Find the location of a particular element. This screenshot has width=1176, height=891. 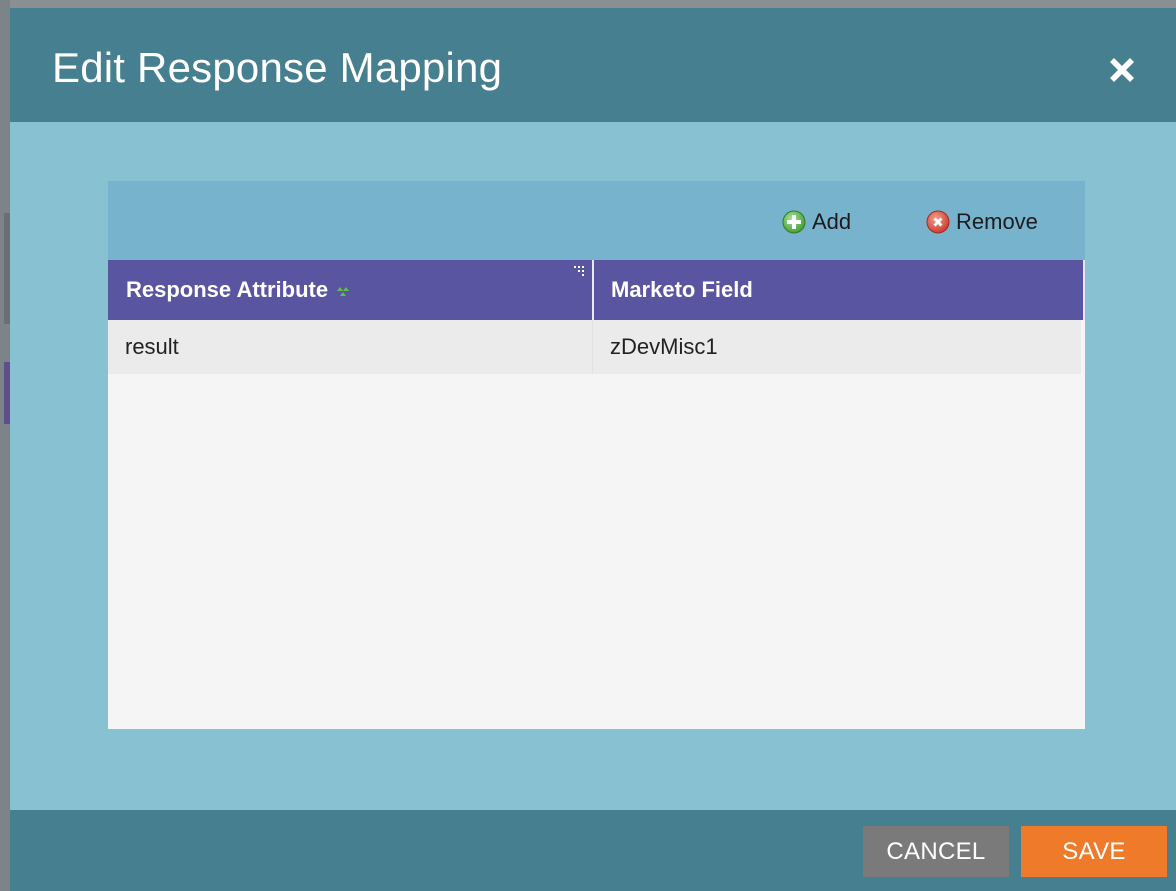

cell-response-attribute: result is located at coordinates (152, 346).